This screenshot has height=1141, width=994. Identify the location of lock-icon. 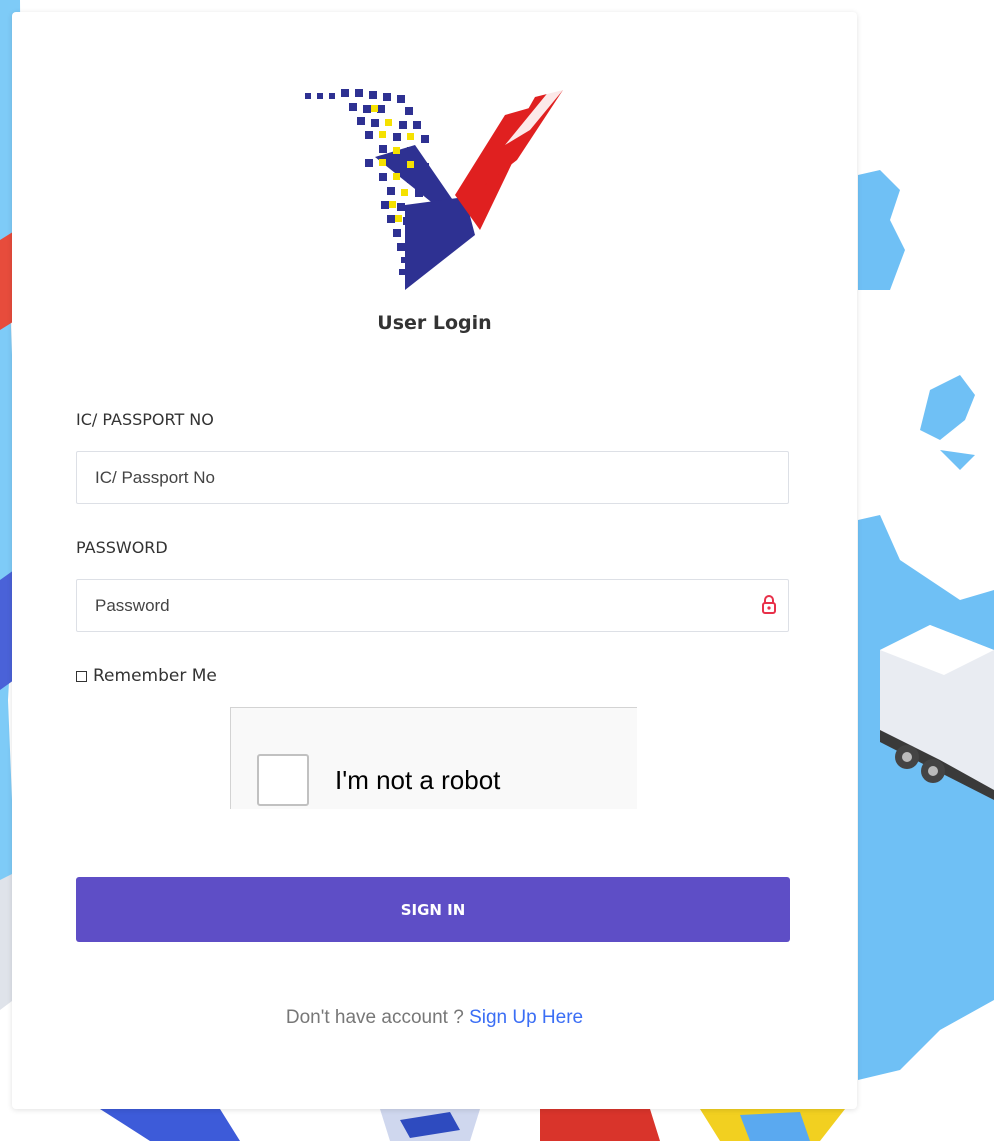
(769, 604).